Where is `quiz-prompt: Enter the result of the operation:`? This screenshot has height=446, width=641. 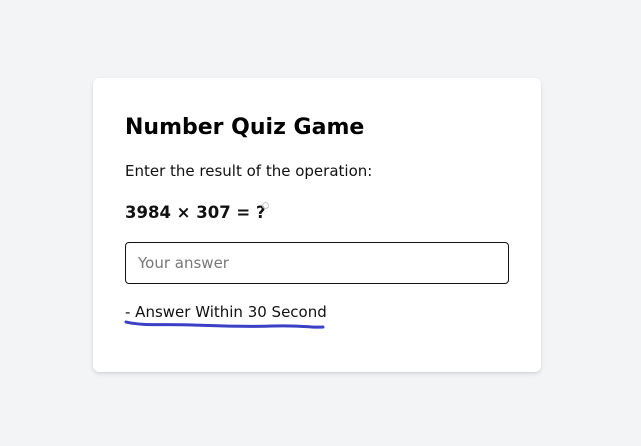 quiz-prompt: Enter the result of the operation: is located at coordinates (249, 171).